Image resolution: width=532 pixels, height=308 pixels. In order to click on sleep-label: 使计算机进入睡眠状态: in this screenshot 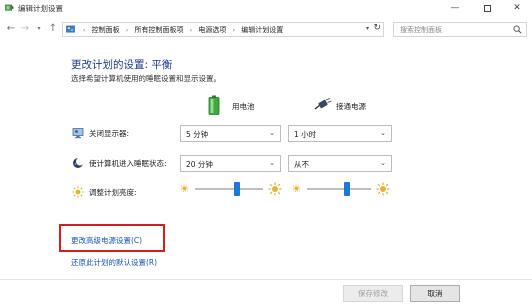, I will do `click(128, 163)`.